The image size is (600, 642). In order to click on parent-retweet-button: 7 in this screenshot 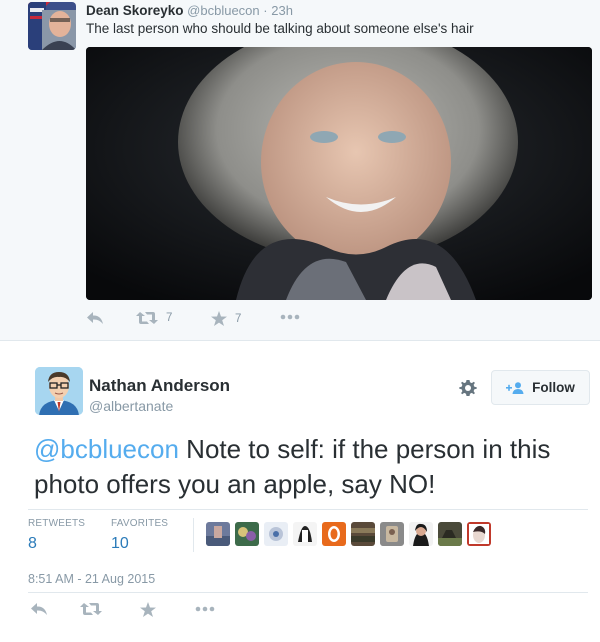, I will do `click(154, 318)`.